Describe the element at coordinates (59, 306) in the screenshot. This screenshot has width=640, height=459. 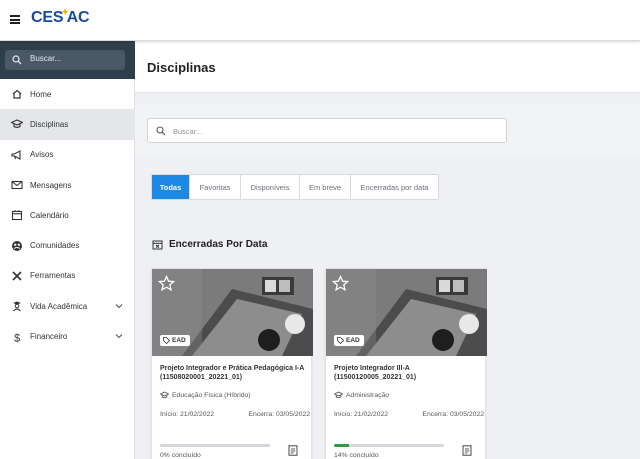
I see `sidebar-item-label: Vida Acadêmica` at that location.